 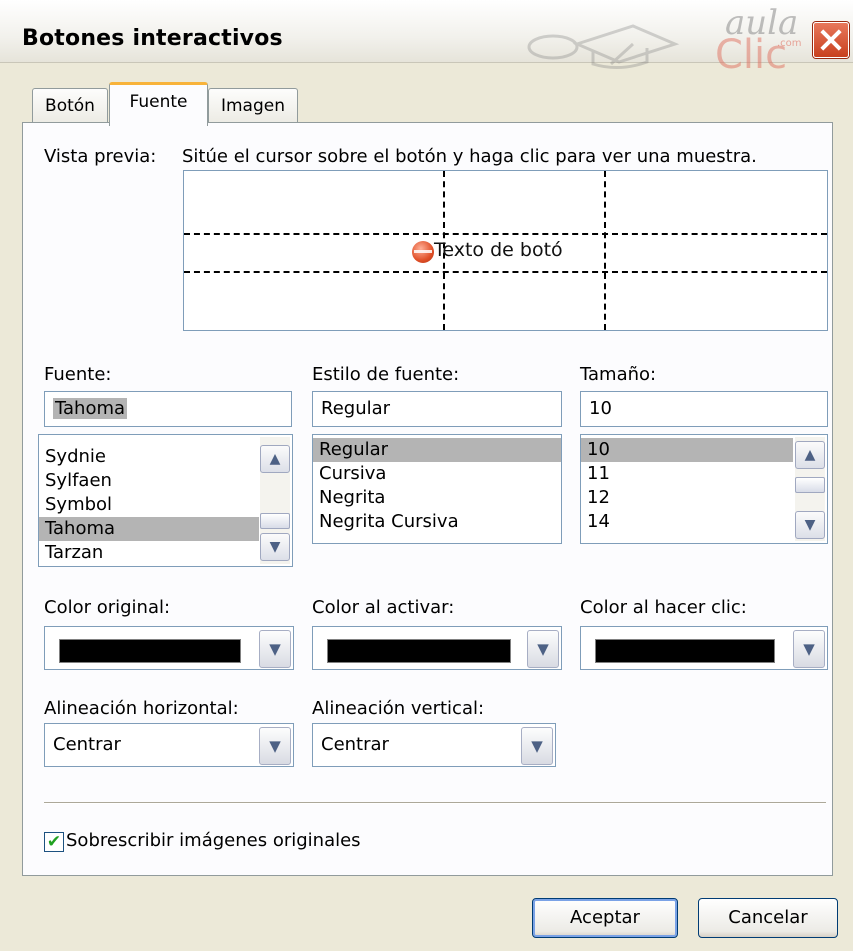 What do you see at coordinates (213, 840) in the screenshot?
I see `overwrite-label: Sobrescribir imágenes originales` at bounding box center [213, 840].